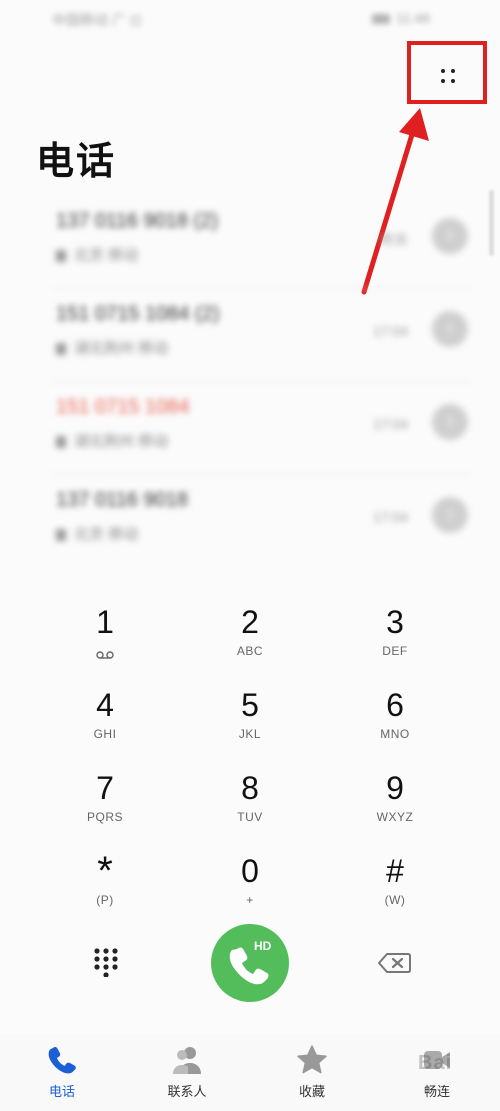 The height and width of the screenshot is (1111, 500). I want to click on call-log-row: 151 0715 1084 湖北荆州 移动 17:04 i, so click(262, 428).